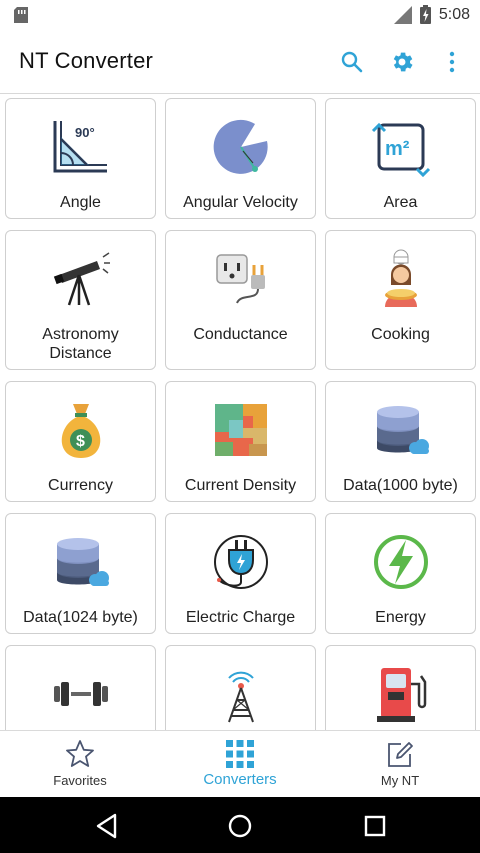 This screenshot has height=853, width=480. I want to click on bottom-navigation: Favorites Converters My NT, so click(240, 763).